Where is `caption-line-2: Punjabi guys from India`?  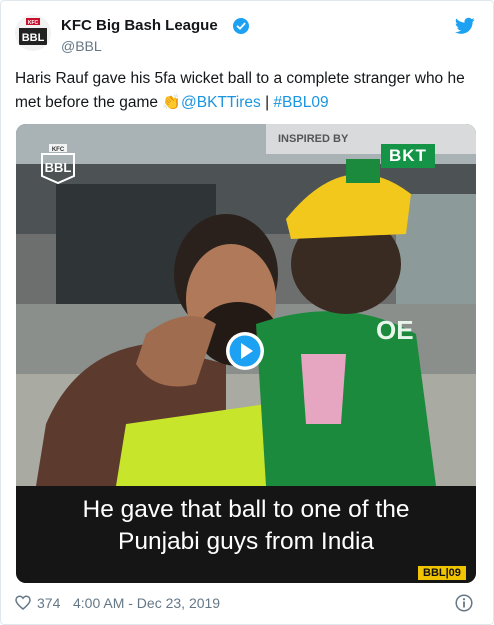
caption-line-2: Punjabi guys from India is located at coordinates (246, 541).